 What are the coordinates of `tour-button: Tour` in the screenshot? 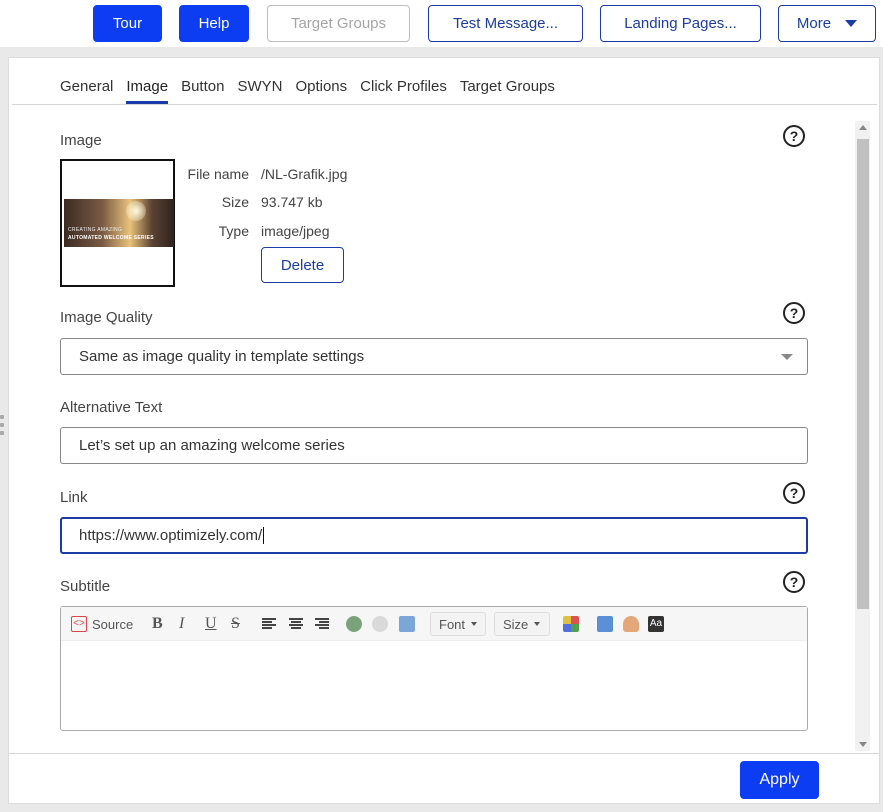 It's located at (127, 23).